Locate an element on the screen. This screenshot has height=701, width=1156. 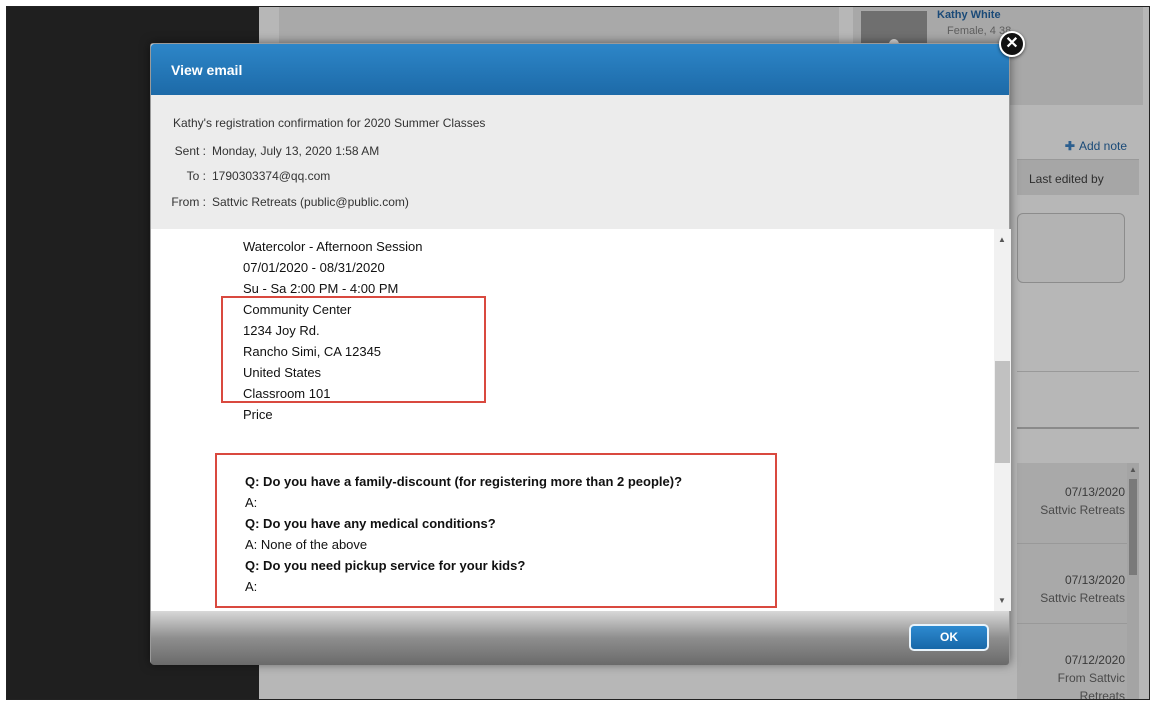
dialog-footer: OK is located at coordinates (580, 638).